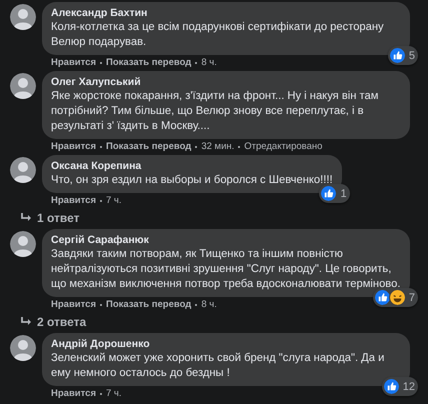  Describe the element at coordinates (224, 322) in the screenshot. I see `replies-link: 2 ответа` at that location.